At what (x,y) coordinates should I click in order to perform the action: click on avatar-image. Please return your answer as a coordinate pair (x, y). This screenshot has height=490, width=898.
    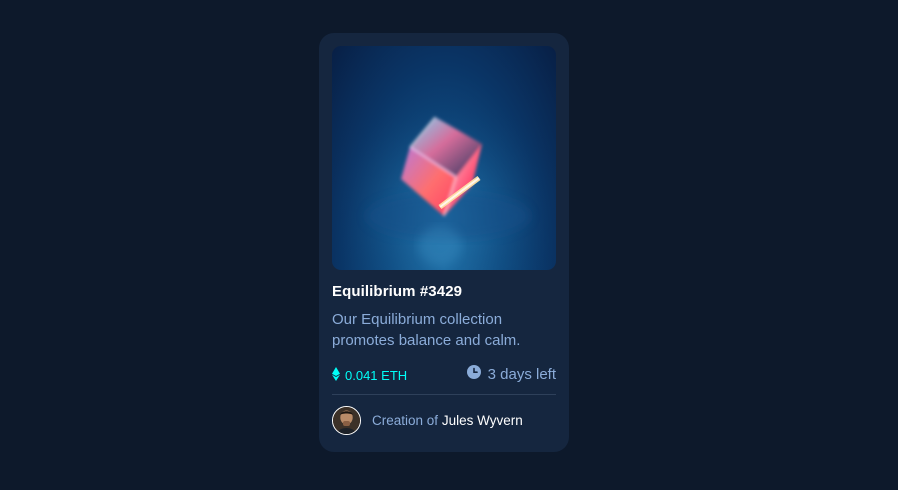
    Looking at the image, I should click on (346, 420).